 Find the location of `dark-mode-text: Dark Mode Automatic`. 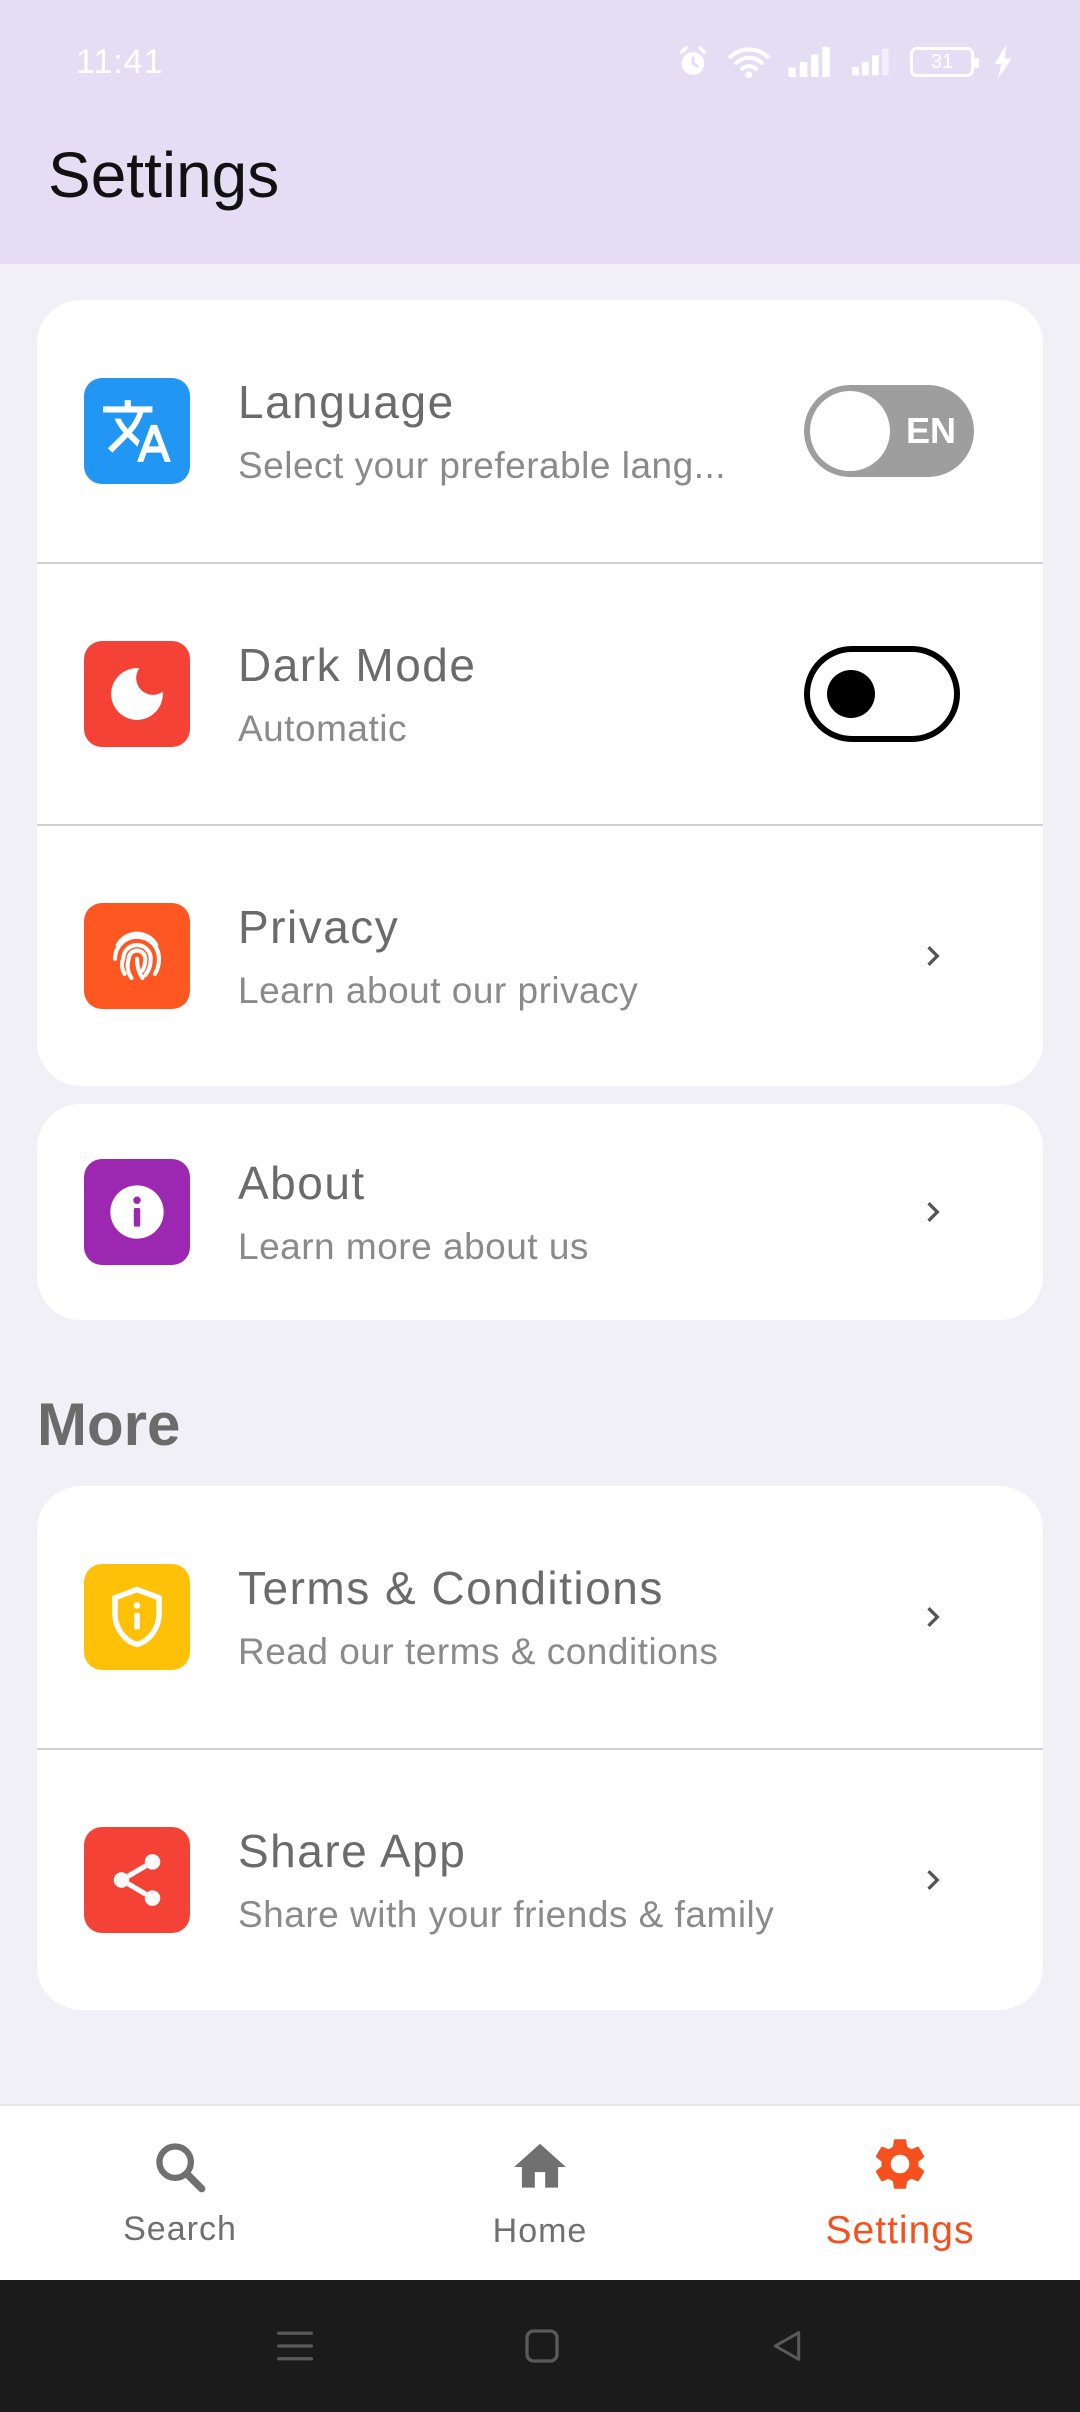

dark-mode-text: Dark Mode Automatic is located at coordinates (357, 694).